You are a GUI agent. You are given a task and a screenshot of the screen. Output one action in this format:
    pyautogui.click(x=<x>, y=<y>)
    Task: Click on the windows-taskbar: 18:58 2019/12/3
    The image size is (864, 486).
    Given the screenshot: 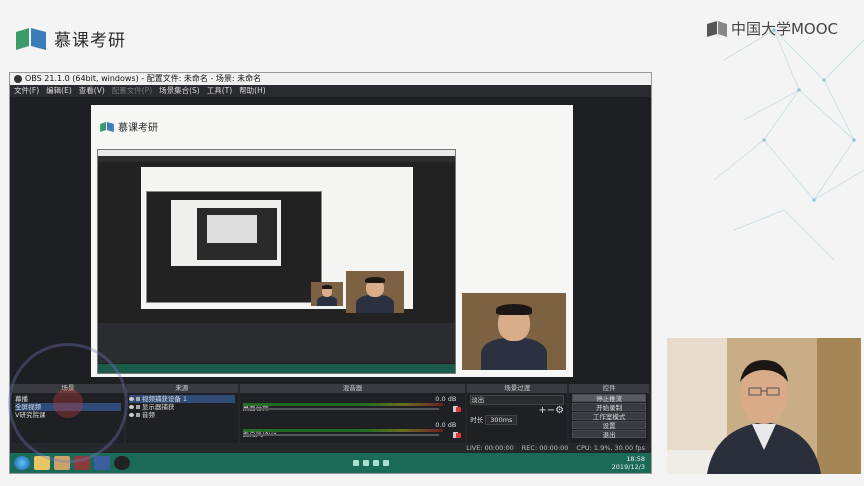 What is the action you would take?
    pyautogui.click(x=330, y=463)
    